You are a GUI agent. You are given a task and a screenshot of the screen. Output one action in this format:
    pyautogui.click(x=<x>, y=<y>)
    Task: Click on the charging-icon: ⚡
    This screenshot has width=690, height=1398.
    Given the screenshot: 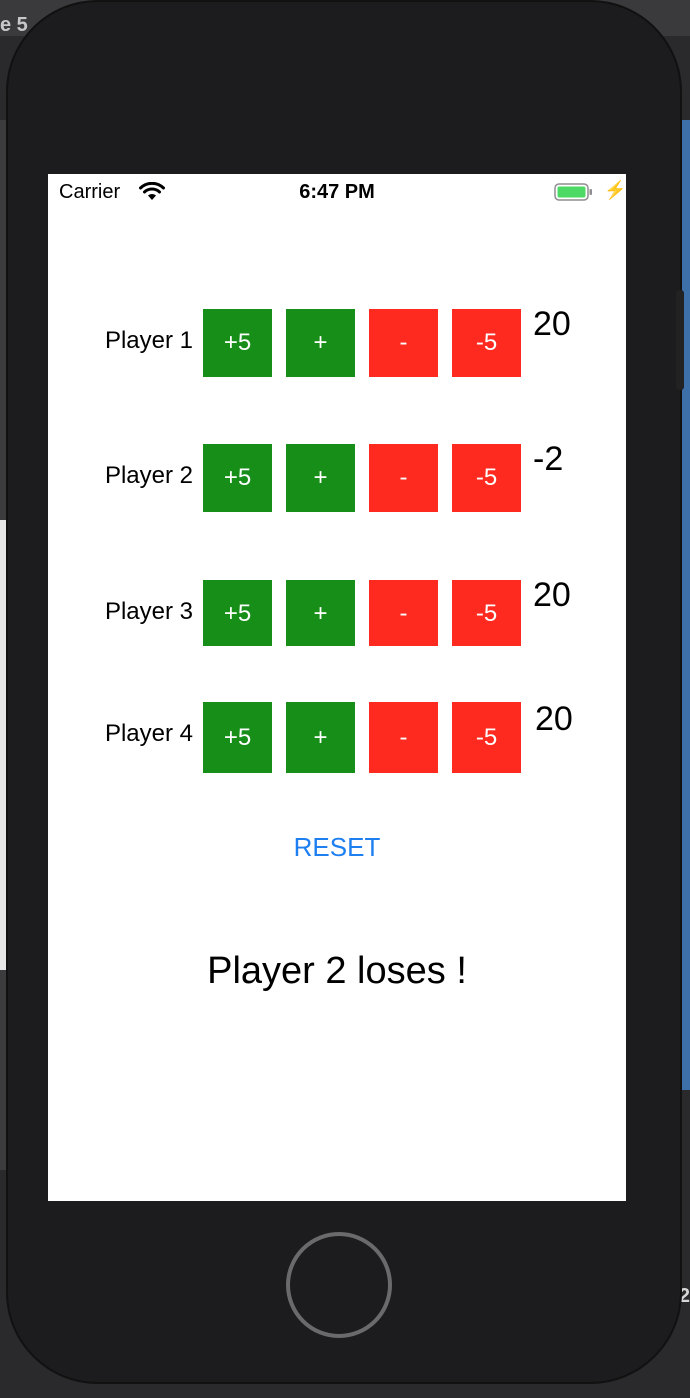 What is the action you would take?
    pyautogui.click(x=615, y=190)
    